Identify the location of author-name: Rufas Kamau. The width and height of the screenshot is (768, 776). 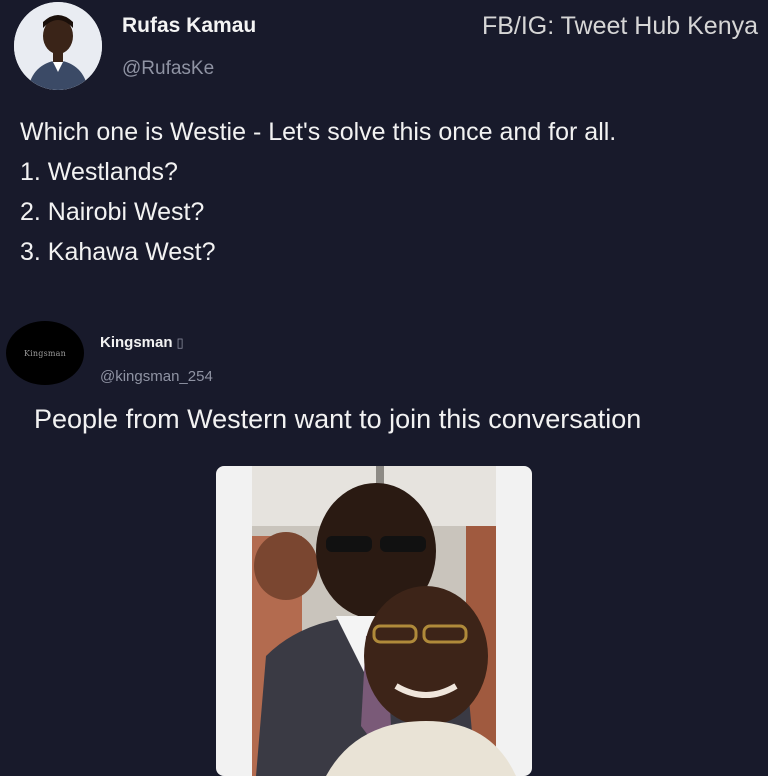
(189, 26).